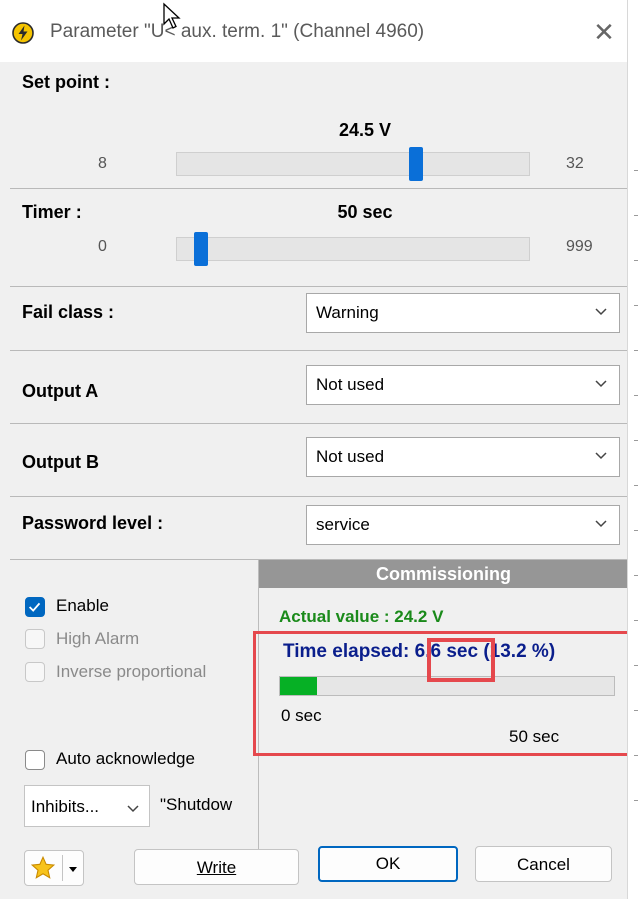 This screenshot has height=899, width=638. I want to click on output-a-dropdown: Not used, so click(463, 385).